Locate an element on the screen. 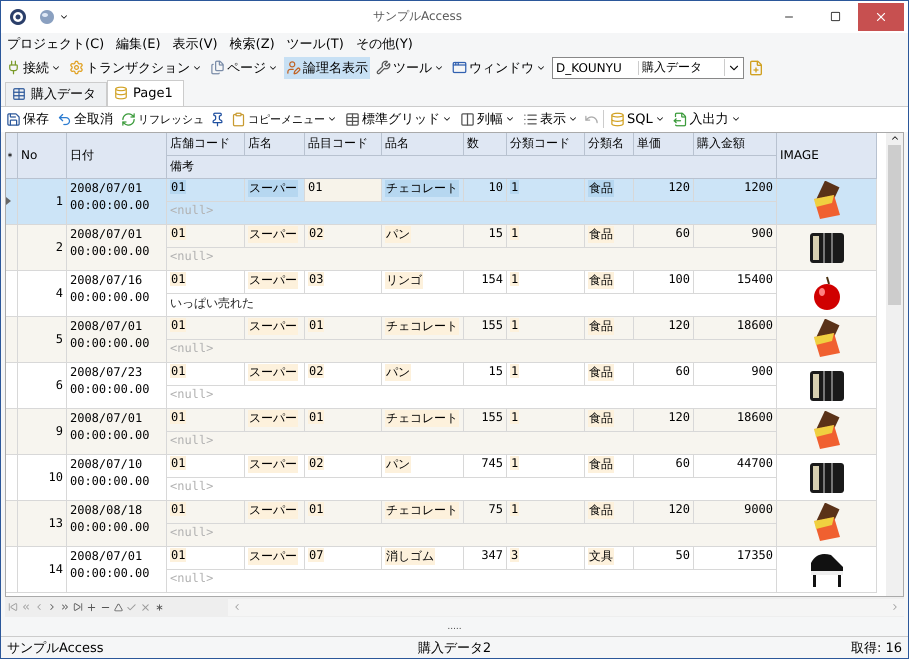  table-cell: 100 is located at coordinates (664, 282).